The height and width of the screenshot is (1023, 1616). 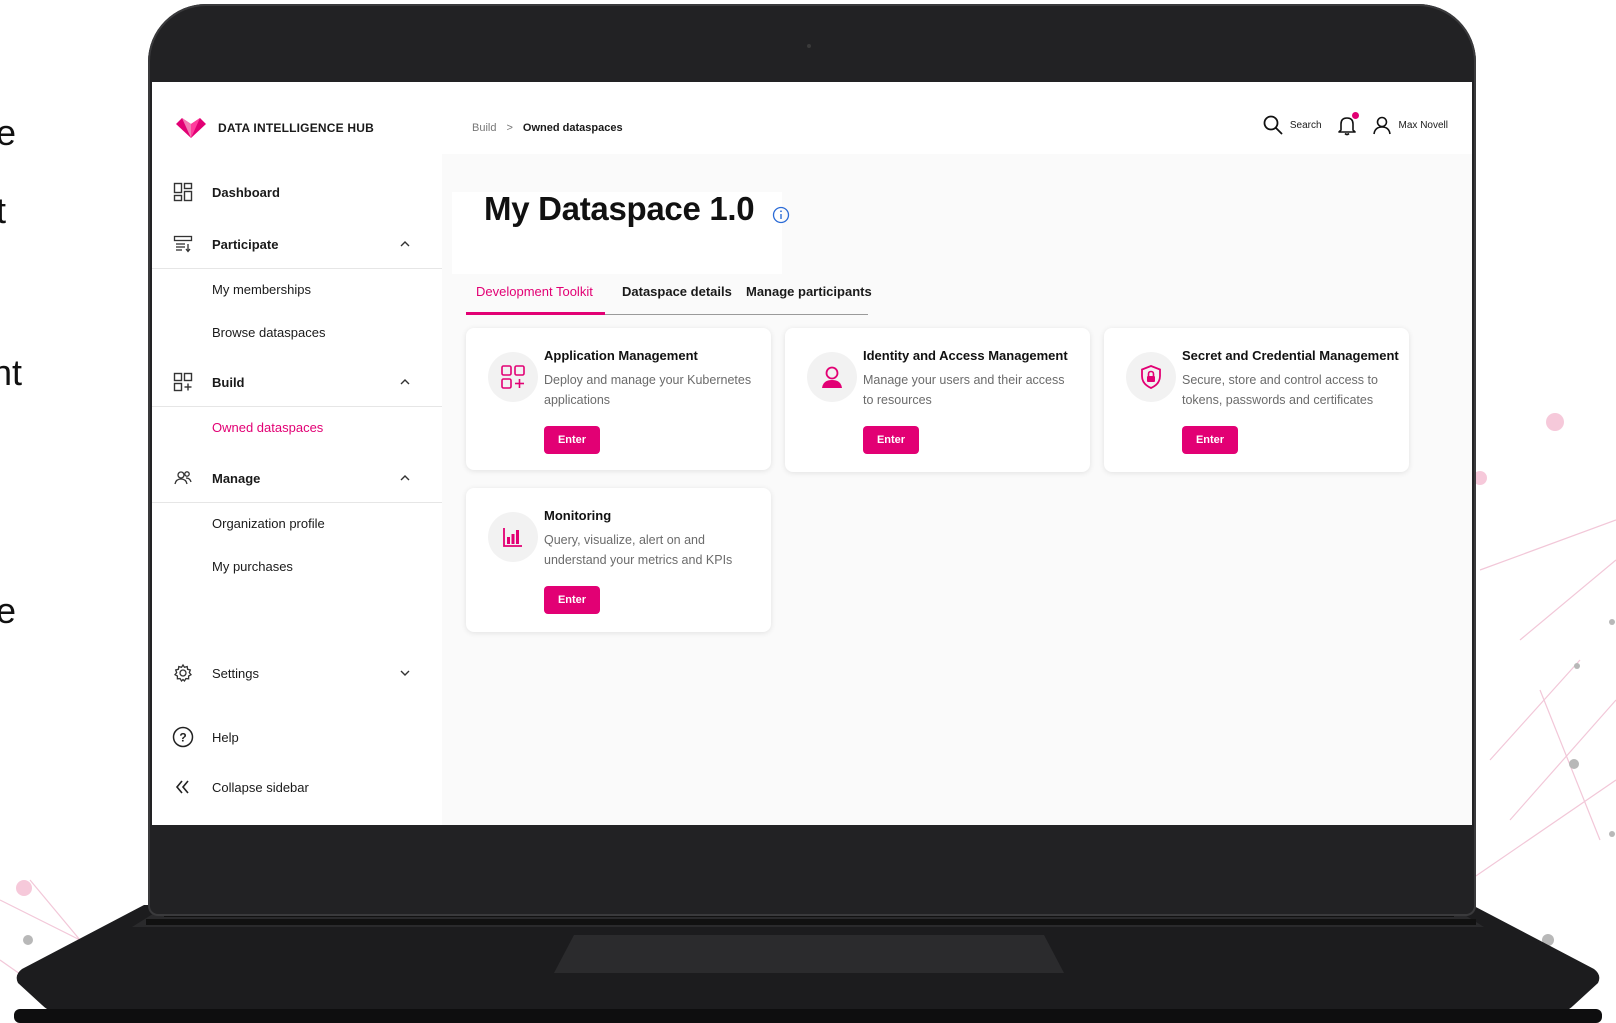 I want to click on sidebar-item-label: Manage, so click(x=236, y=478).